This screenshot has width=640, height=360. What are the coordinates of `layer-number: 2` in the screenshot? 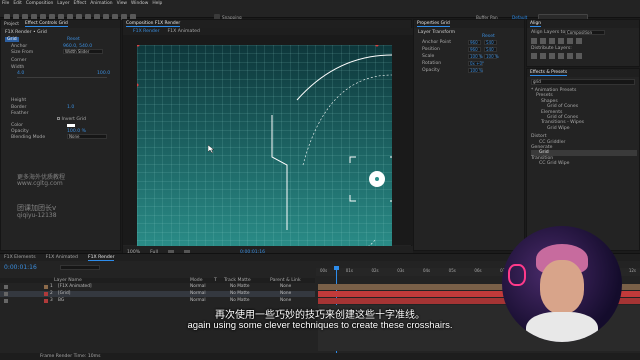 It's located at (51, 293).